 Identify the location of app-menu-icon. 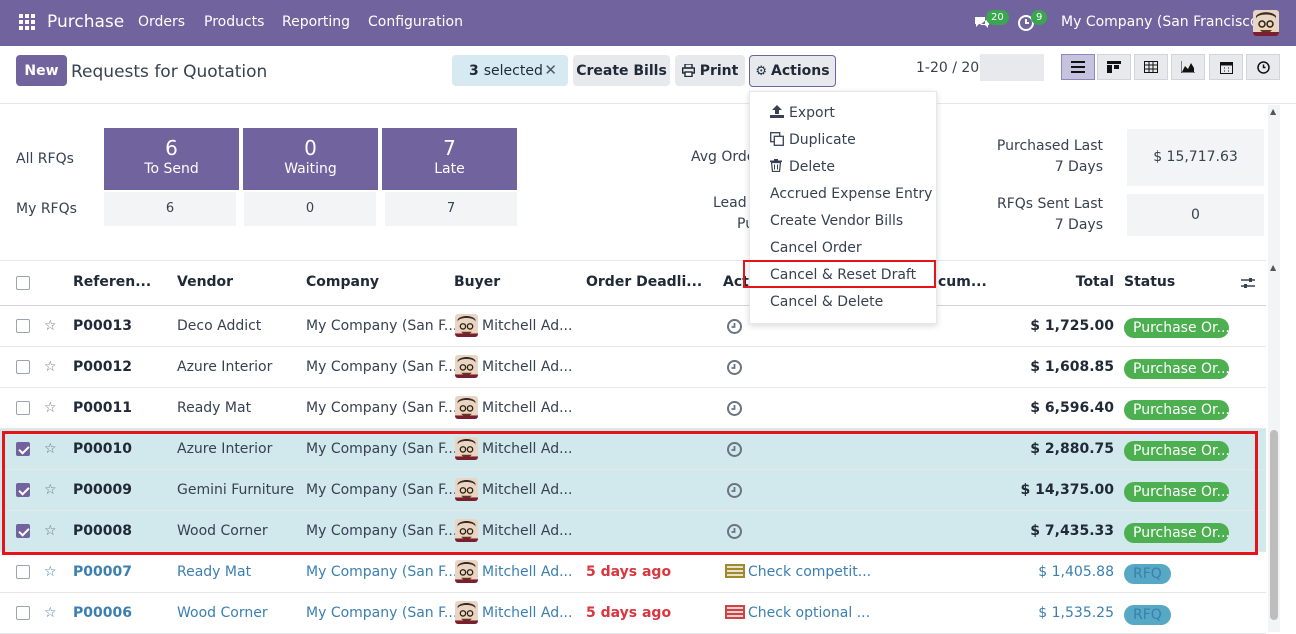
(27, 22).